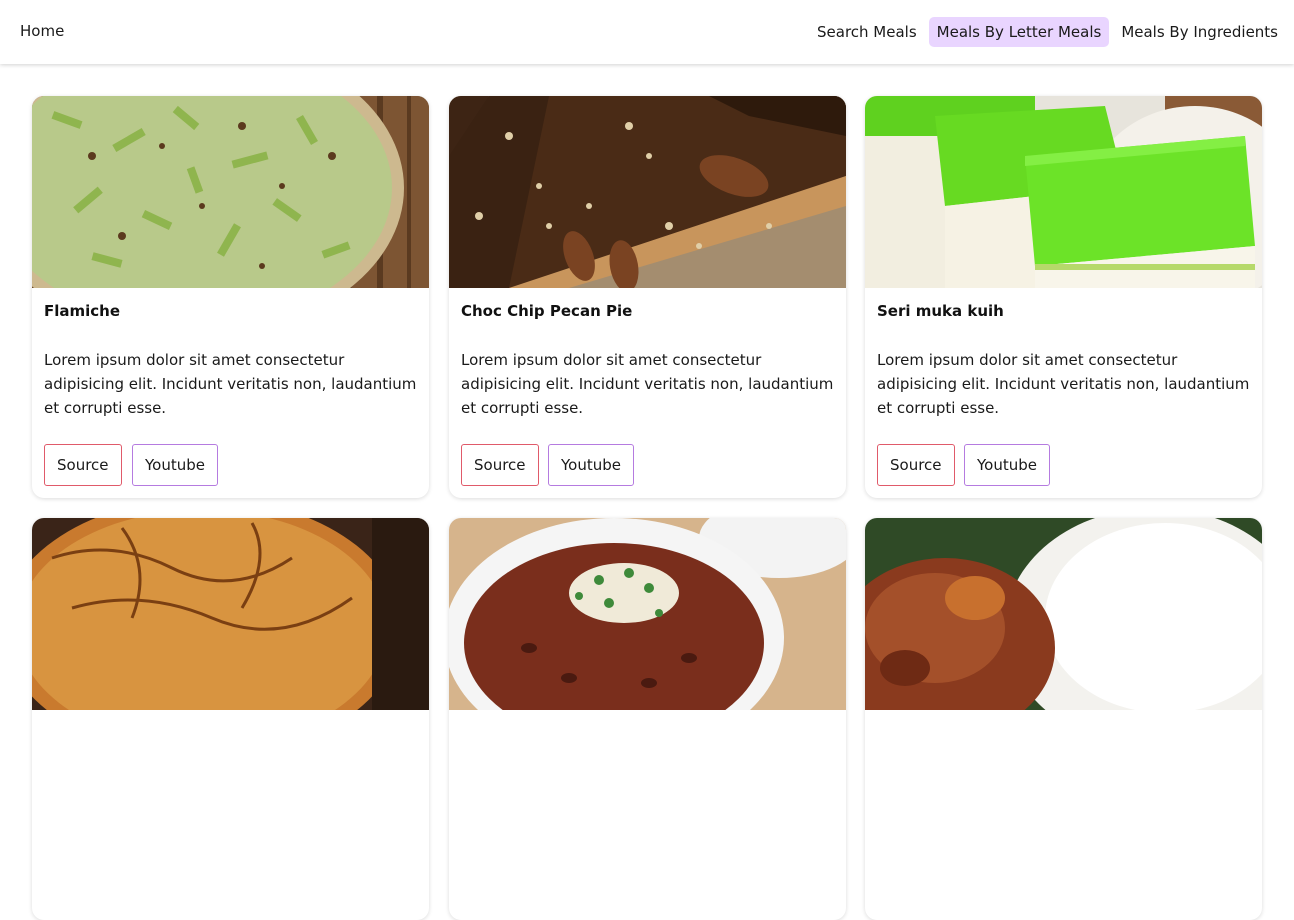 This screenshot has height=920, width=1294. Describe the element at coordinates (940, 311) in the screenshot. I see `meal-title: Seri muka kuih` at that location.